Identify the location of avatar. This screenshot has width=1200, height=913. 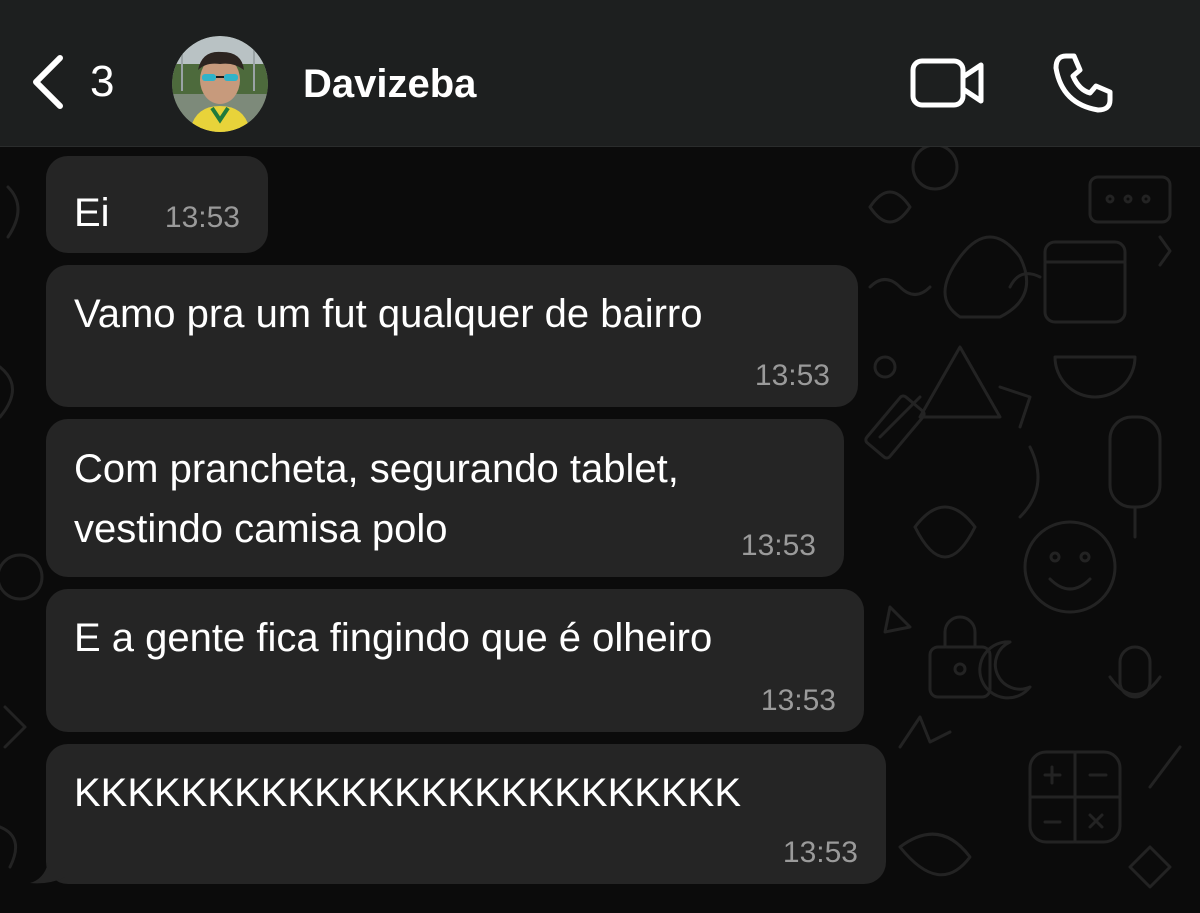
(220, 84).